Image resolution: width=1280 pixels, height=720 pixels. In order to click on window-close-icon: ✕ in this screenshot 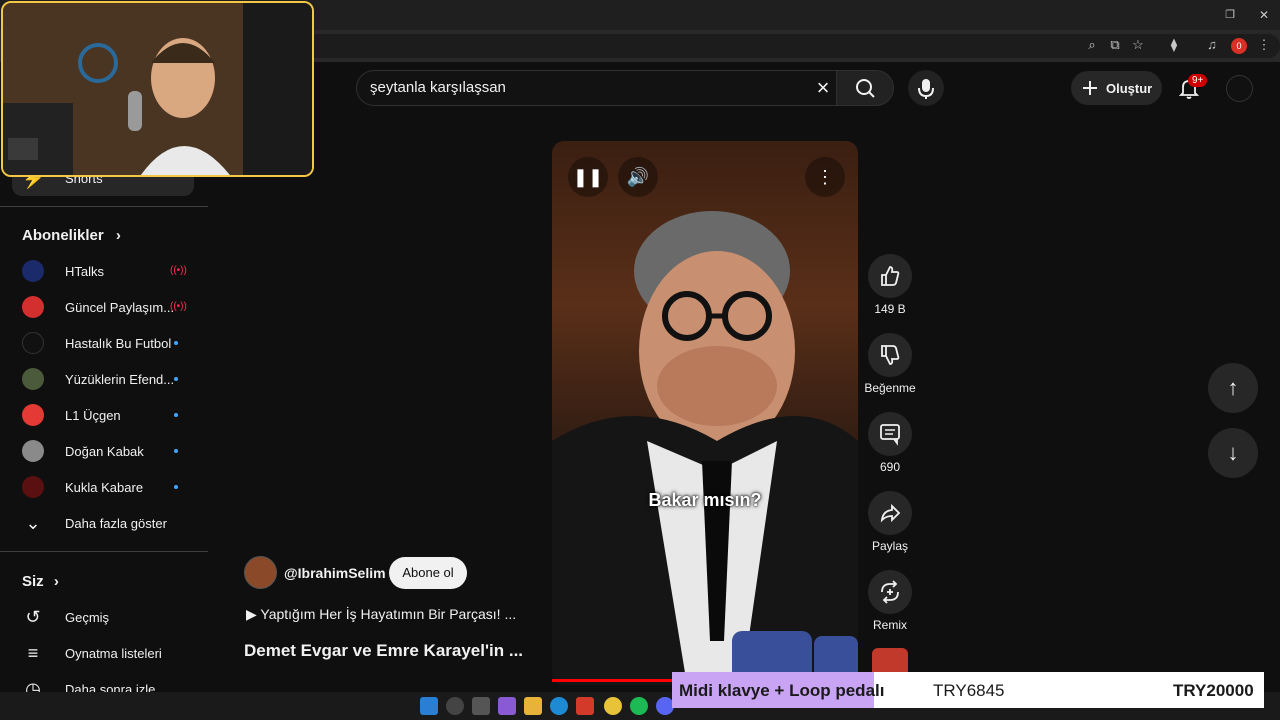, I will do `click(1264, 15)`.